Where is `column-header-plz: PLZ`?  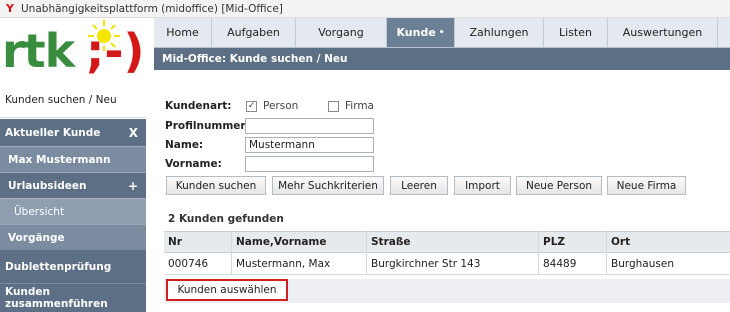 column-header-plz: PLZ is located at coordinates (573, 242).